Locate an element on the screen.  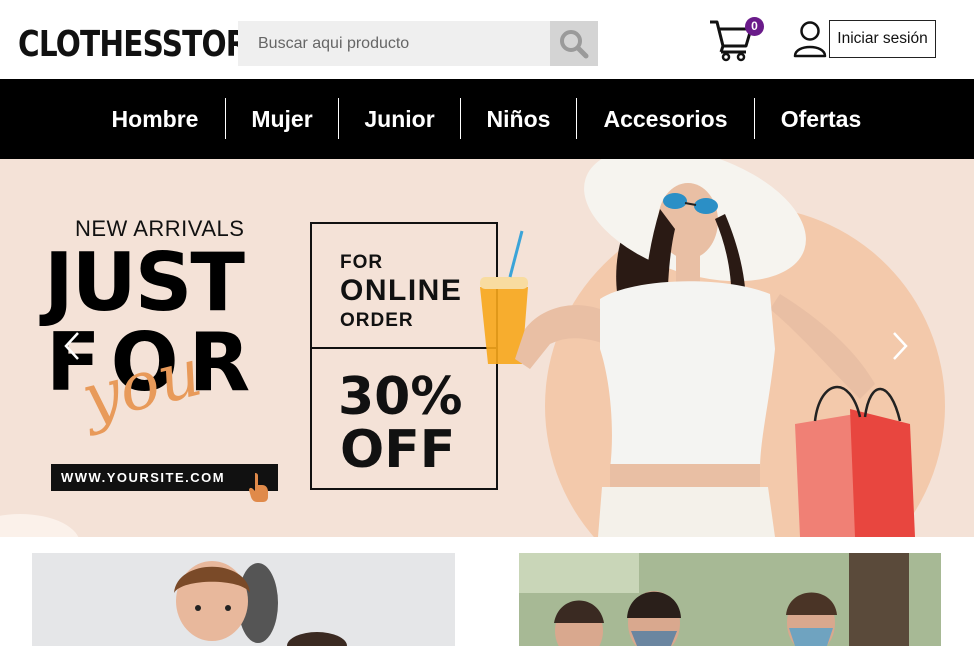
category-image-kids is located at coordinates (243, 599).